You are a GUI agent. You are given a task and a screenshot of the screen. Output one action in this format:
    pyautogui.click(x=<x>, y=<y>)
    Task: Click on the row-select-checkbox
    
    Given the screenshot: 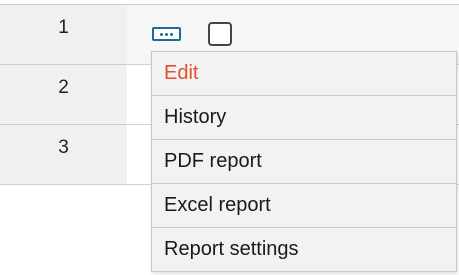 What is the action you would take?
    pyautogui.click(x=220, y=34)
    